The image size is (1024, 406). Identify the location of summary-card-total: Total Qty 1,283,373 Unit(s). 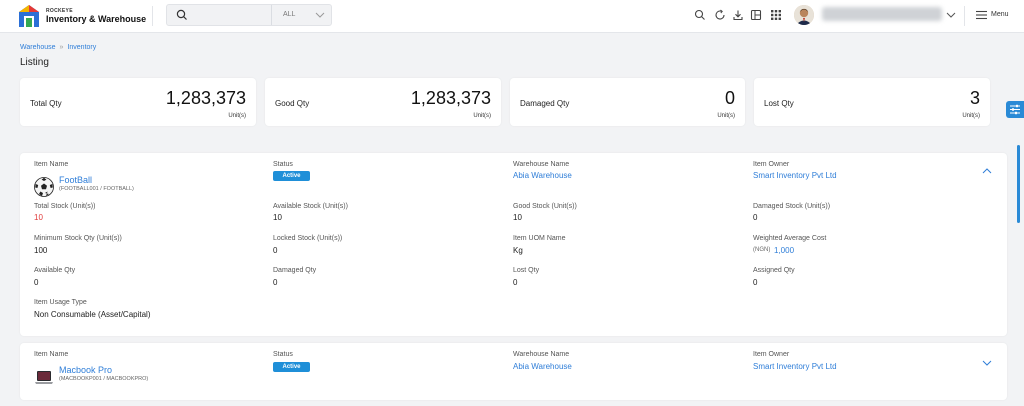
(138, 102).